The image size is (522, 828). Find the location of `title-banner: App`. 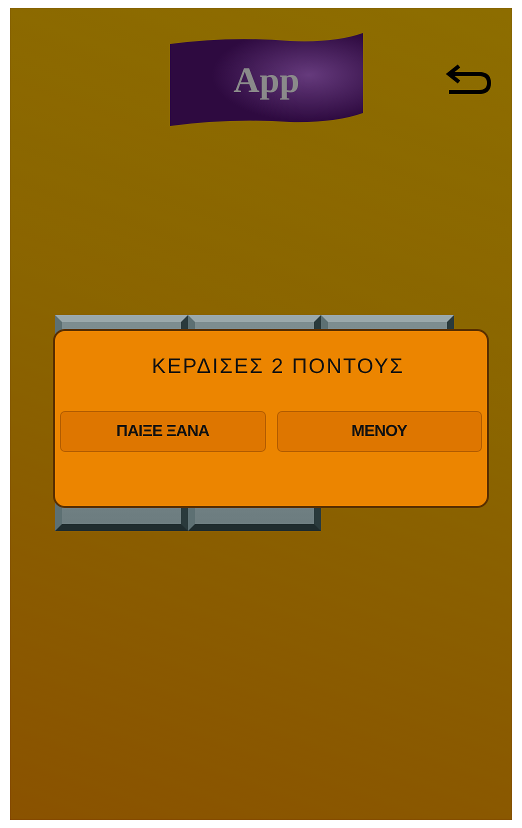

title-banner: App is located at coordinates (266, 79).